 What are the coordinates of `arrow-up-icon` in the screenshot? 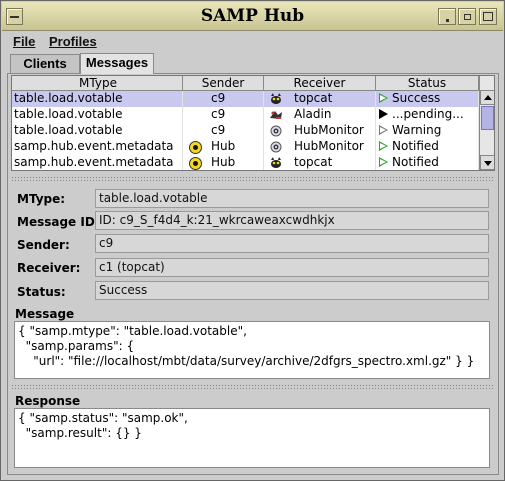 It's located at (488, 97).